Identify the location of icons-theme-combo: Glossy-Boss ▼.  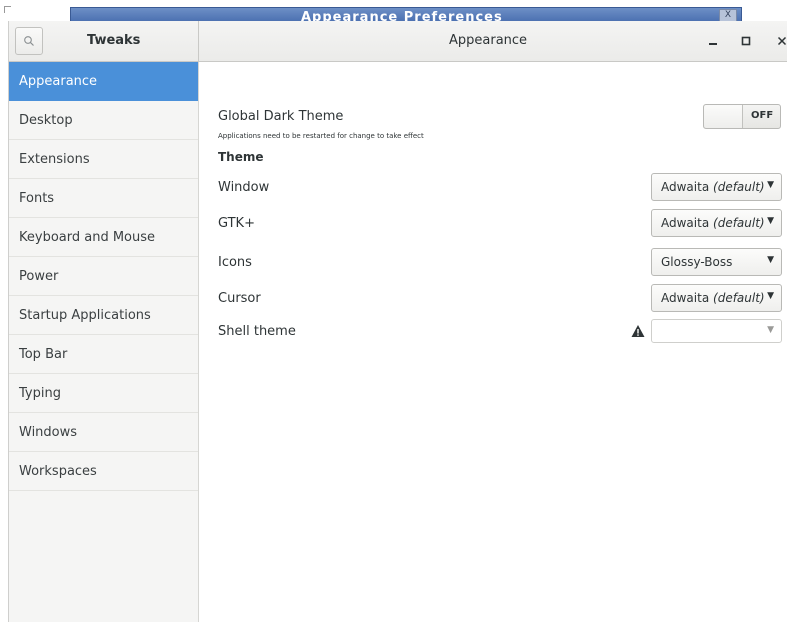
(716, 262).